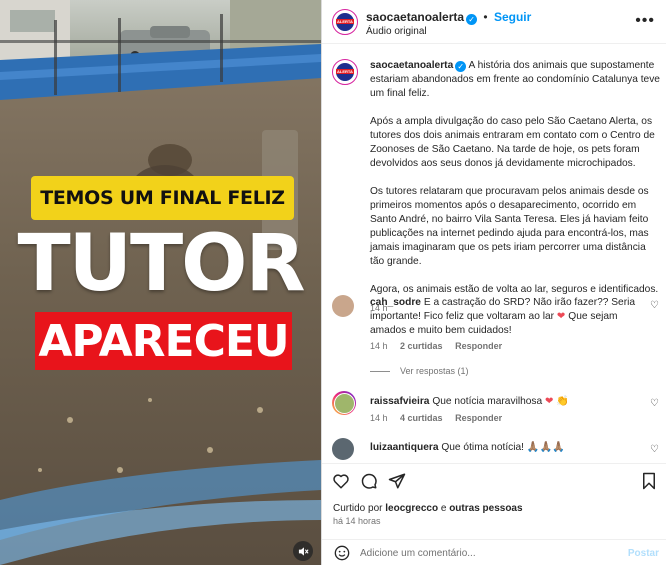 The image size is (666, 565). Describe the element at coordinates (549, 401) in the screenshot. I see `heart-emoji-icon: ❤` at that location.